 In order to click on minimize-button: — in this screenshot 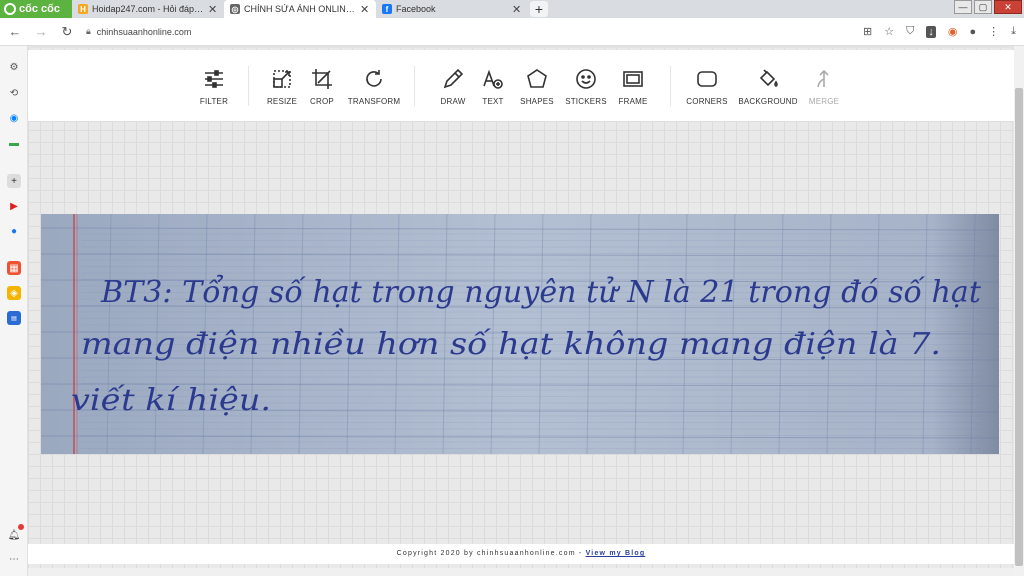, I will do `click(963, 7)`.